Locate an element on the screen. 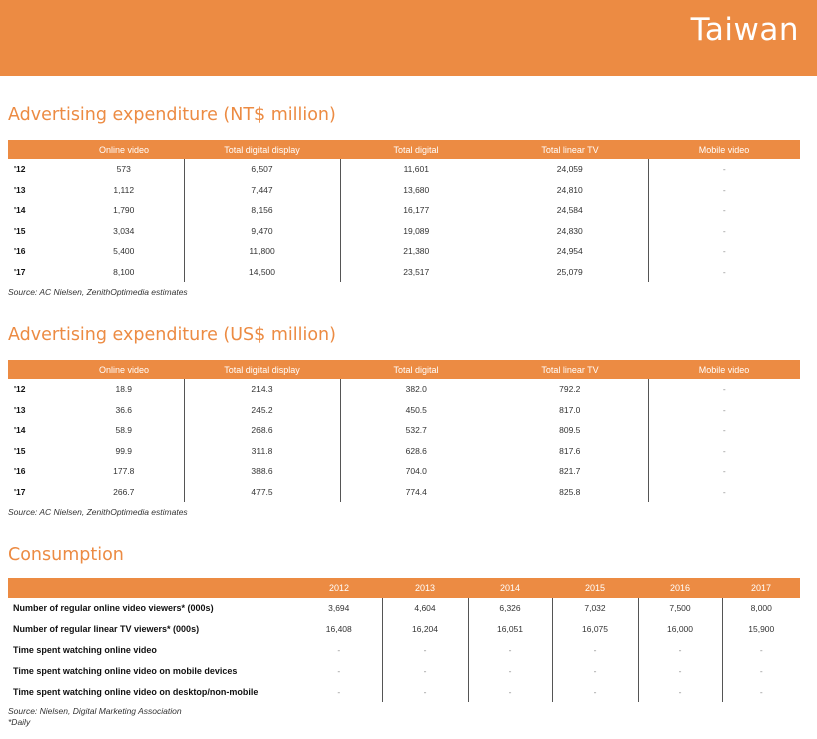  cell: 821.7 is located at coordinates (570, 471).